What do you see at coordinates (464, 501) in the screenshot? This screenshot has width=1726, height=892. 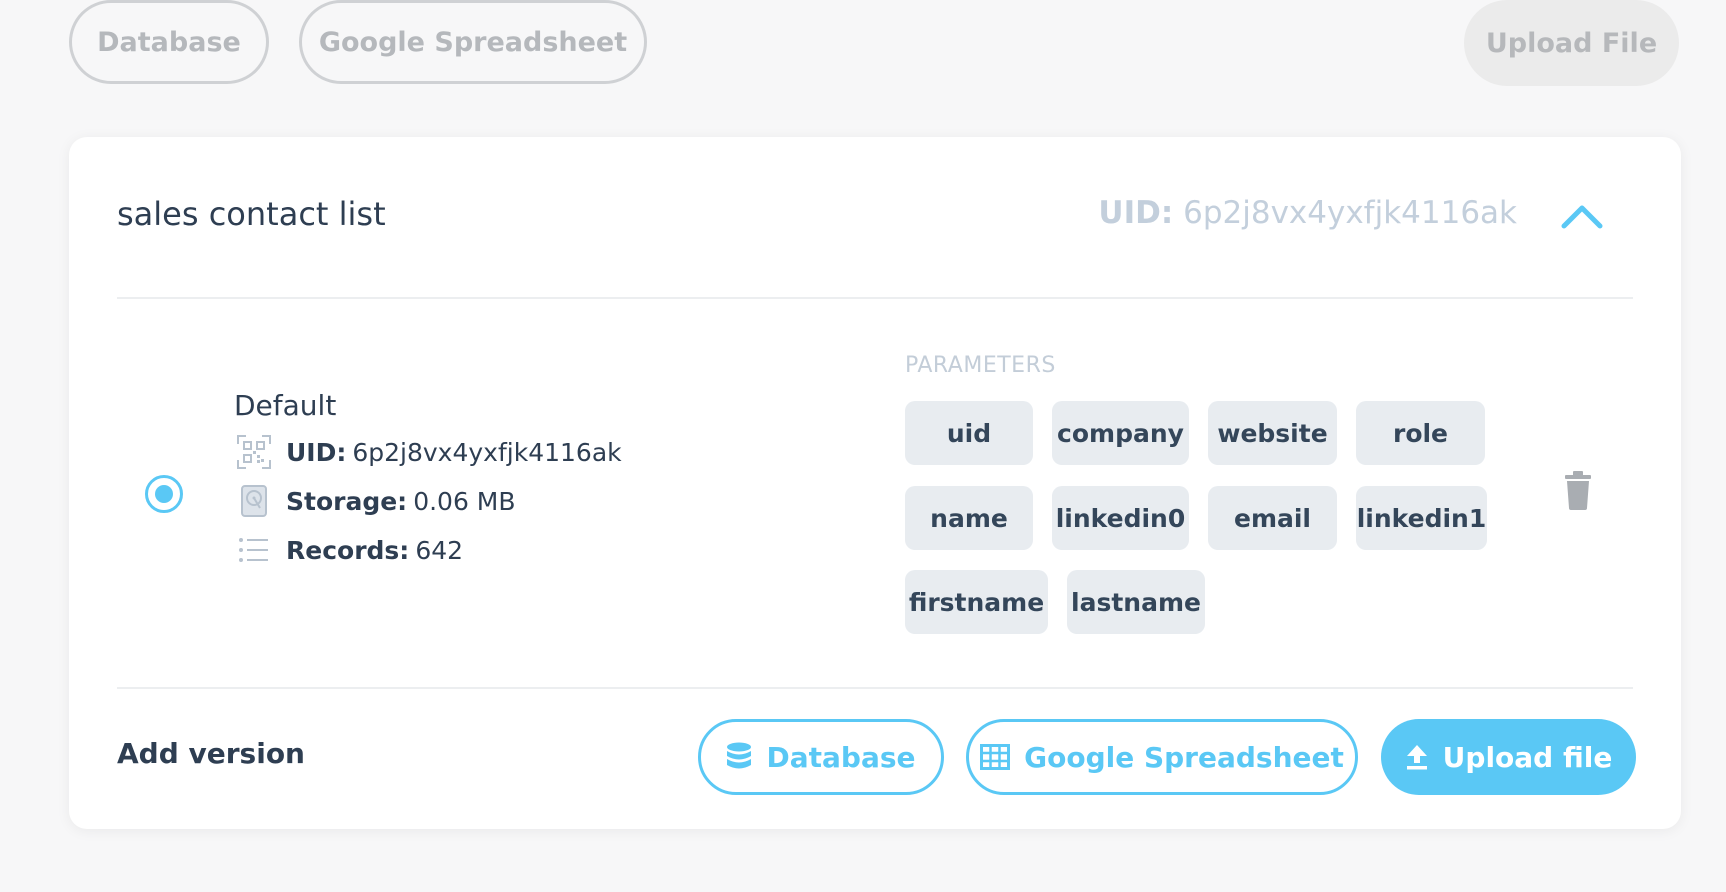 I see `version-storage-value: 0.06 MB` at bounding box center [464, 501].